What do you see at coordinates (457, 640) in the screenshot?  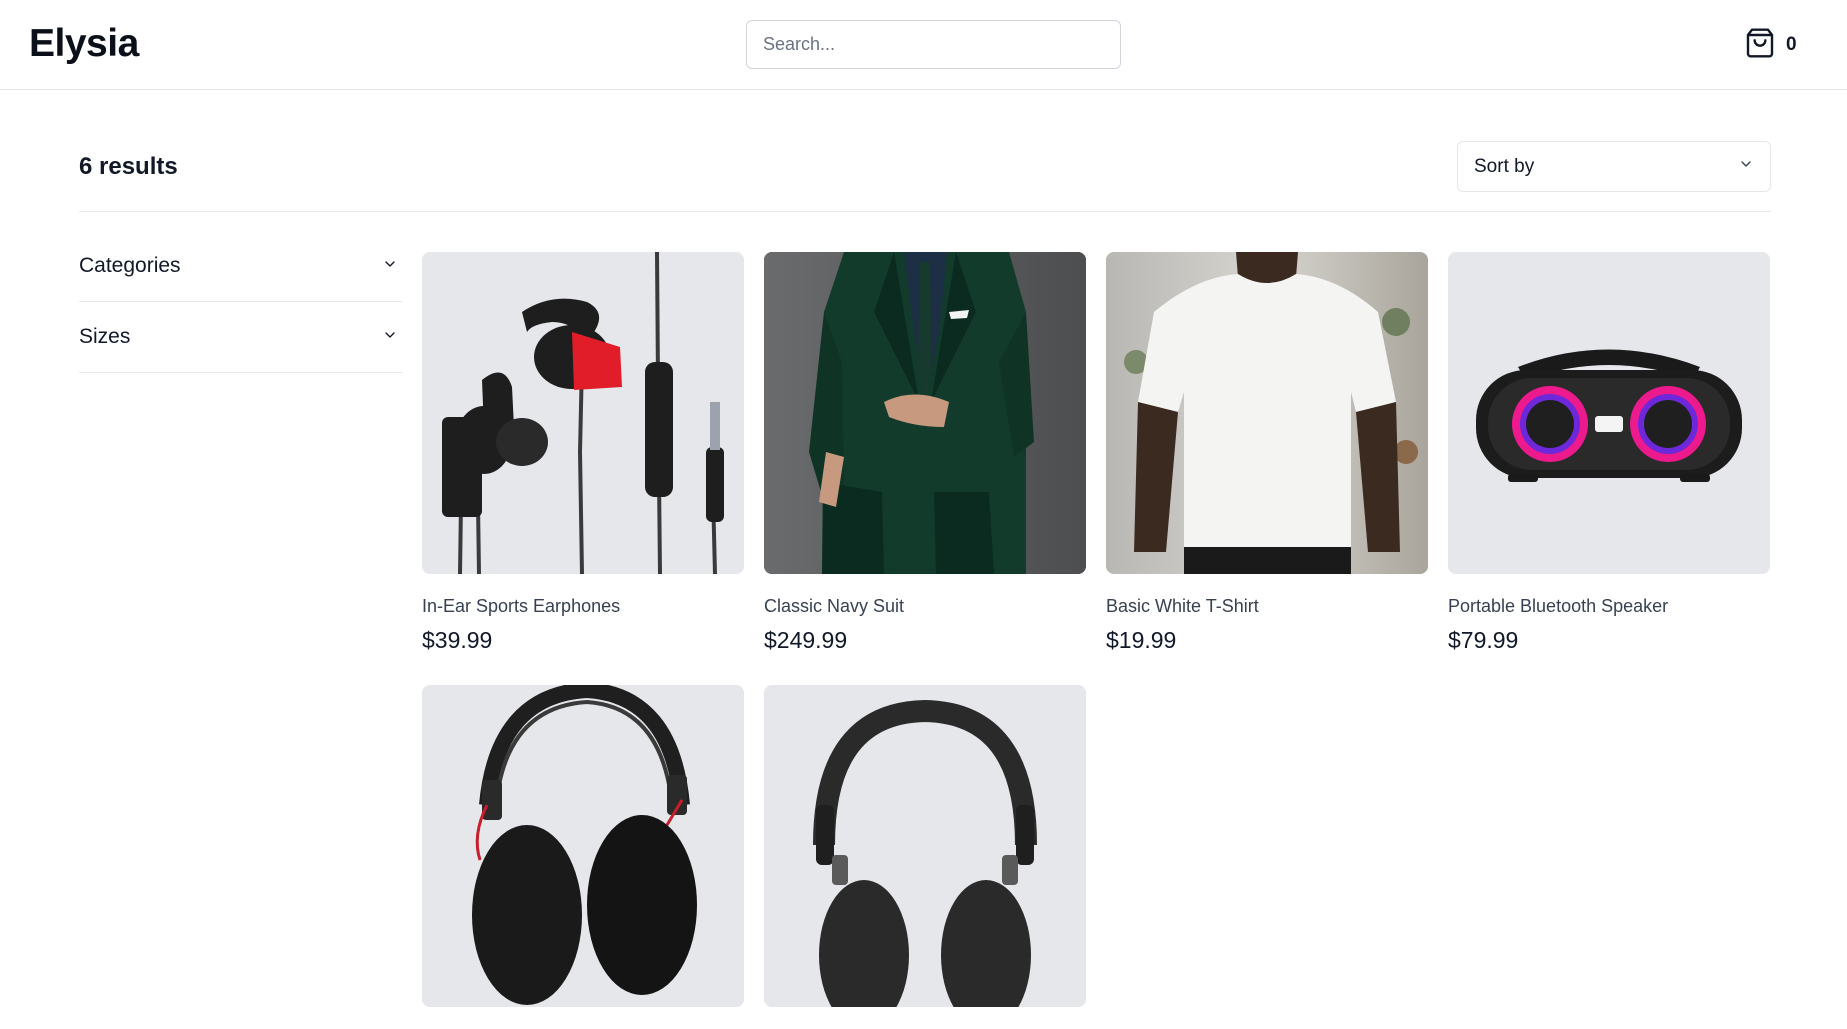 I see `product-price: $39.99` at bounding box center [457, 640].